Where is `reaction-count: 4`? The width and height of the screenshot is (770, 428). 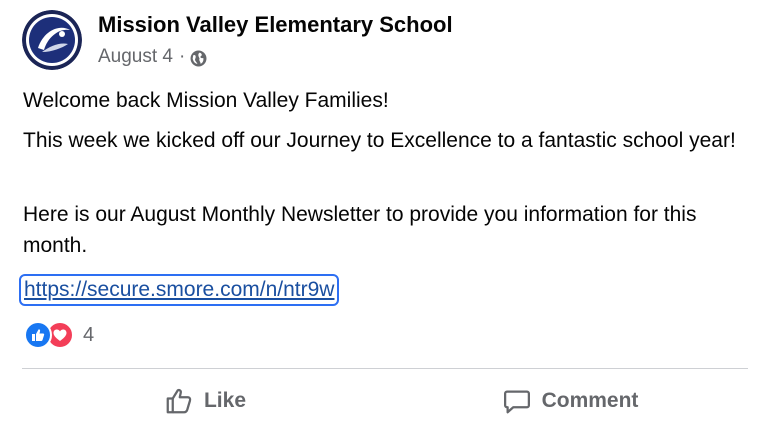
reaction-count: 4 is located at coordinates (89, 334).